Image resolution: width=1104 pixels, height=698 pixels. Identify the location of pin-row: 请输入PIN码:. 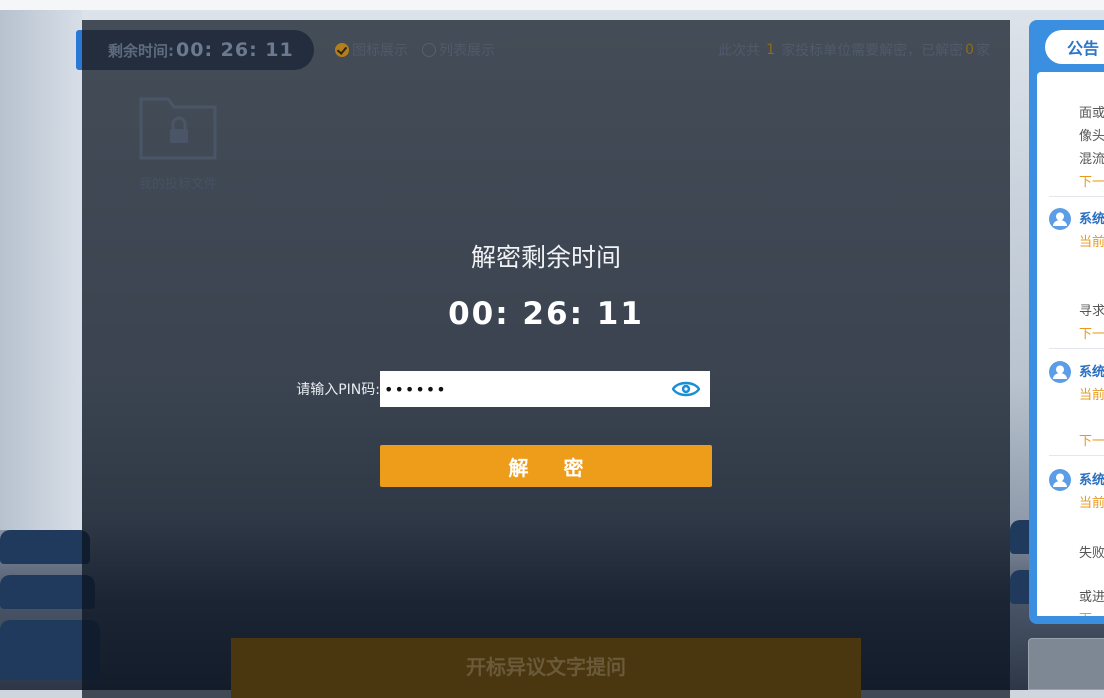
(495, 389).